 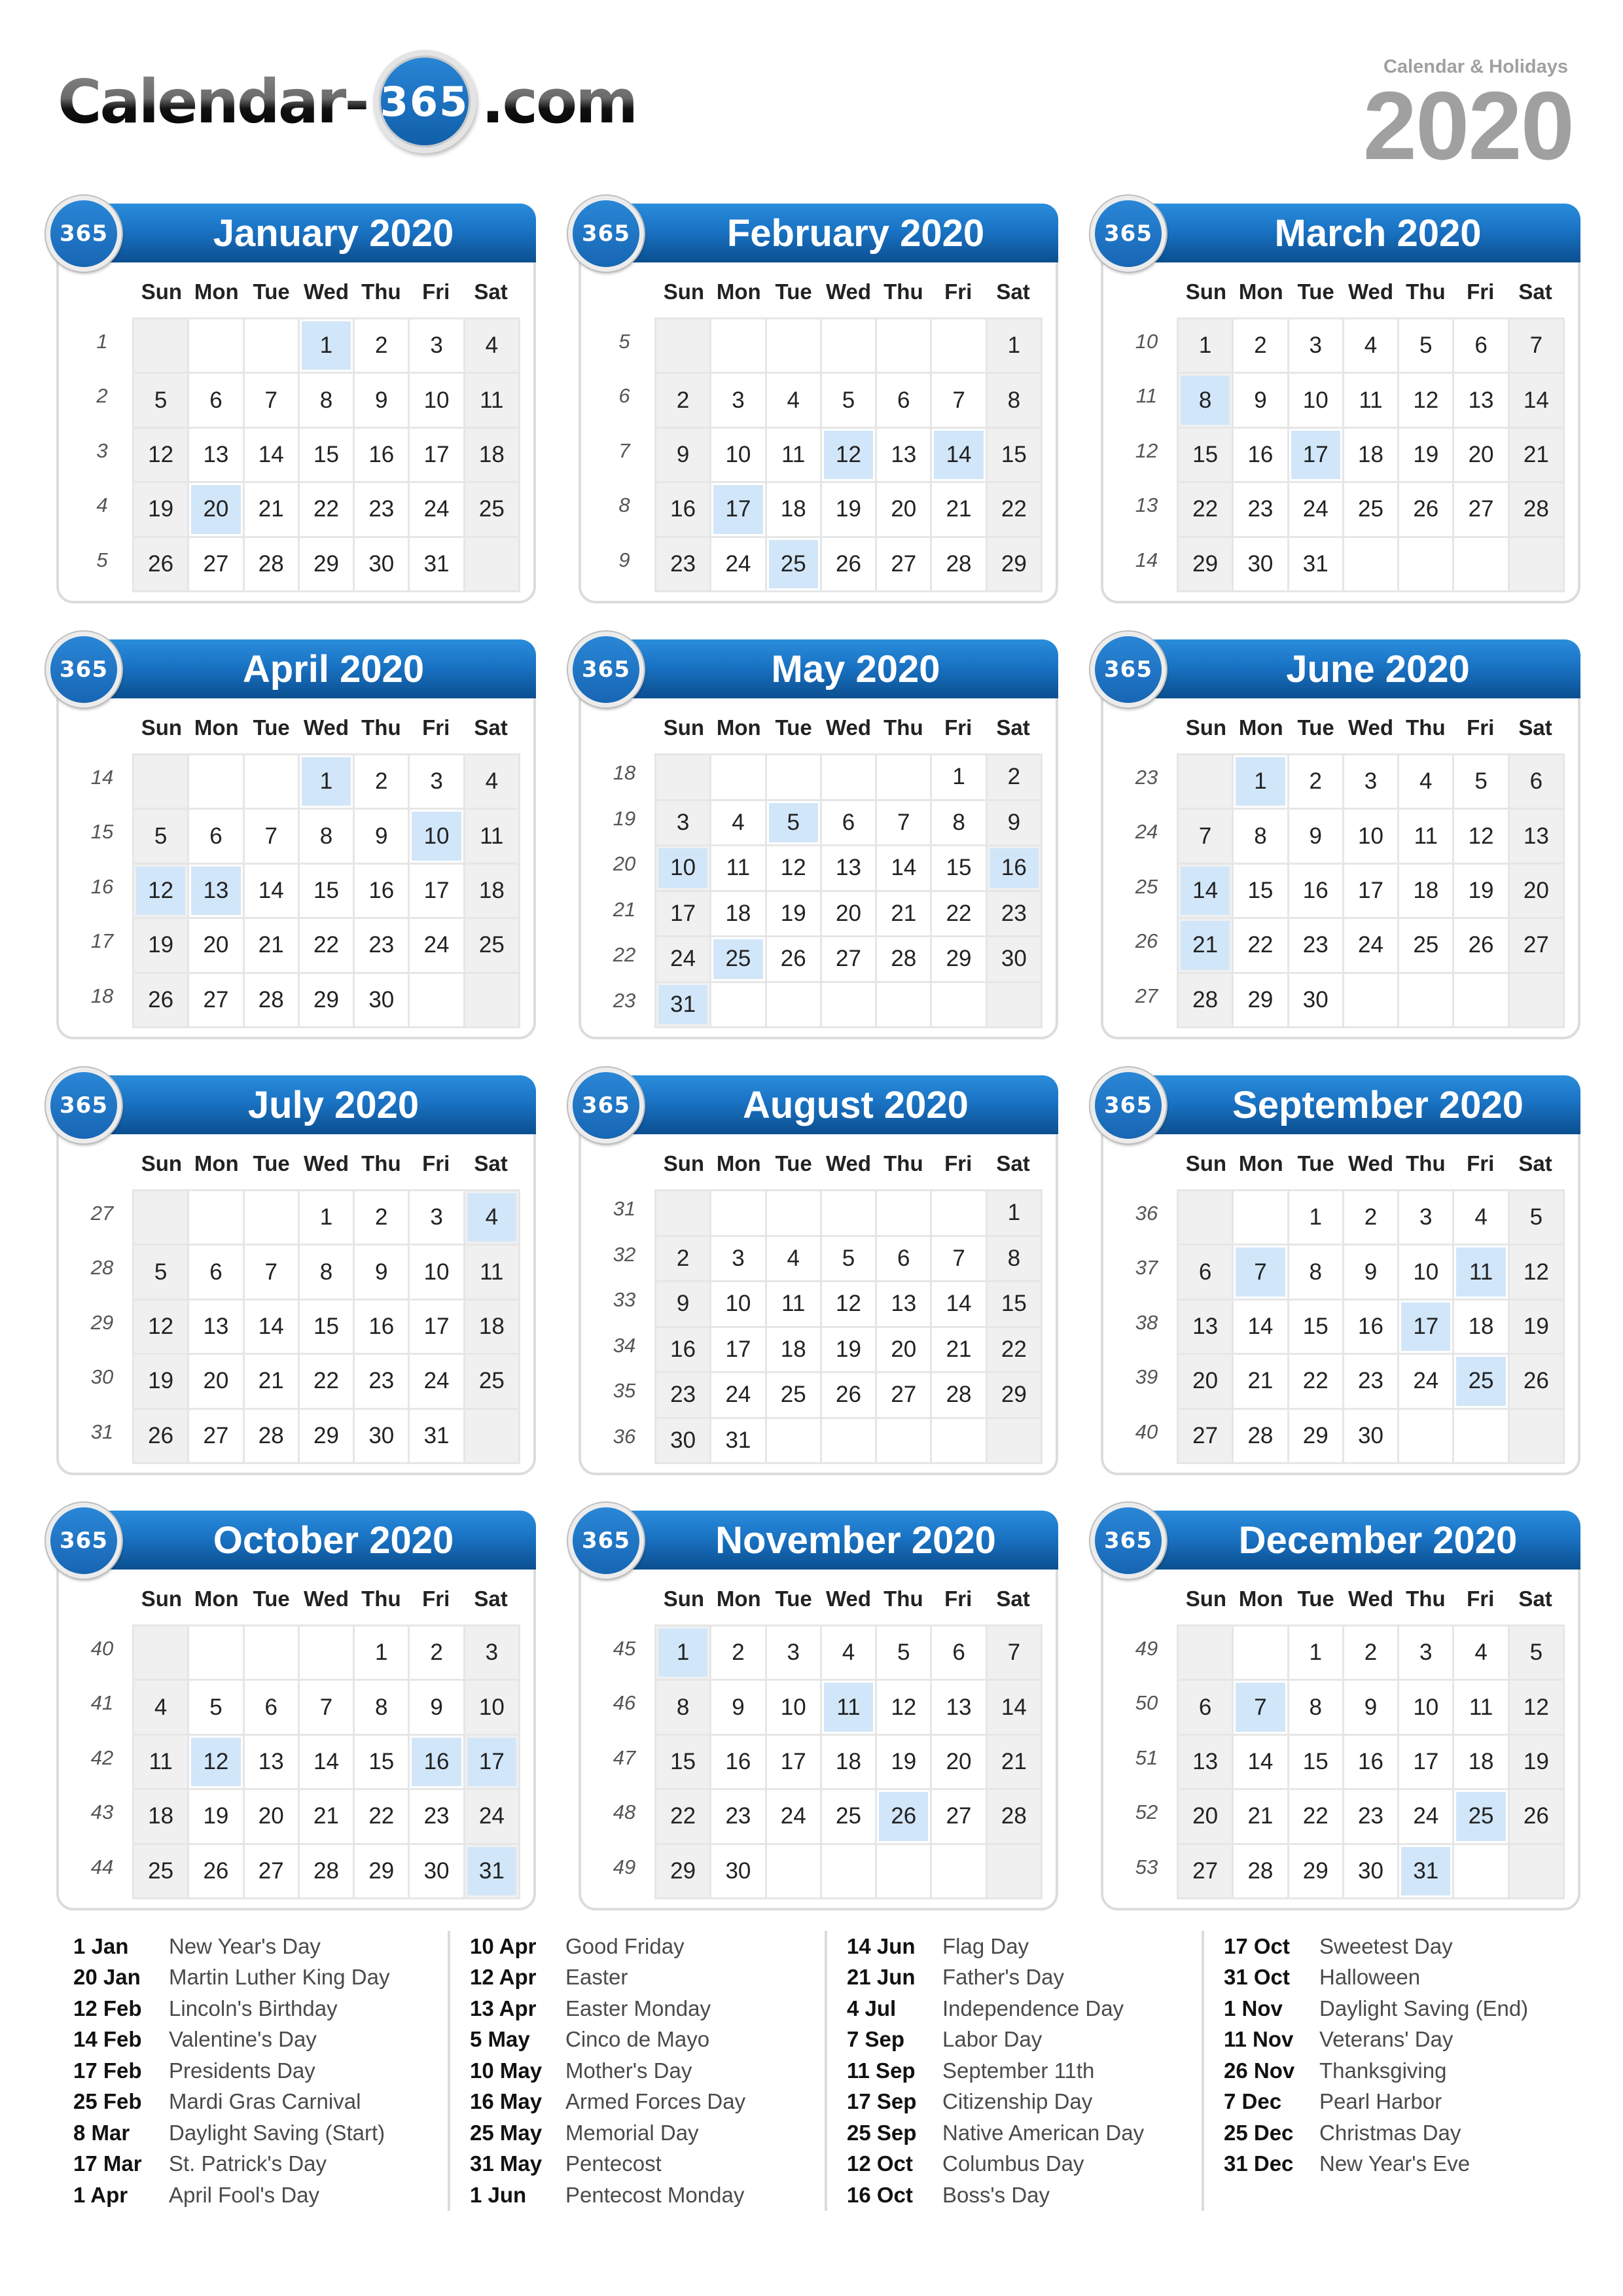 I want to click on day-cell: 23, so click(x=683, y=1395).